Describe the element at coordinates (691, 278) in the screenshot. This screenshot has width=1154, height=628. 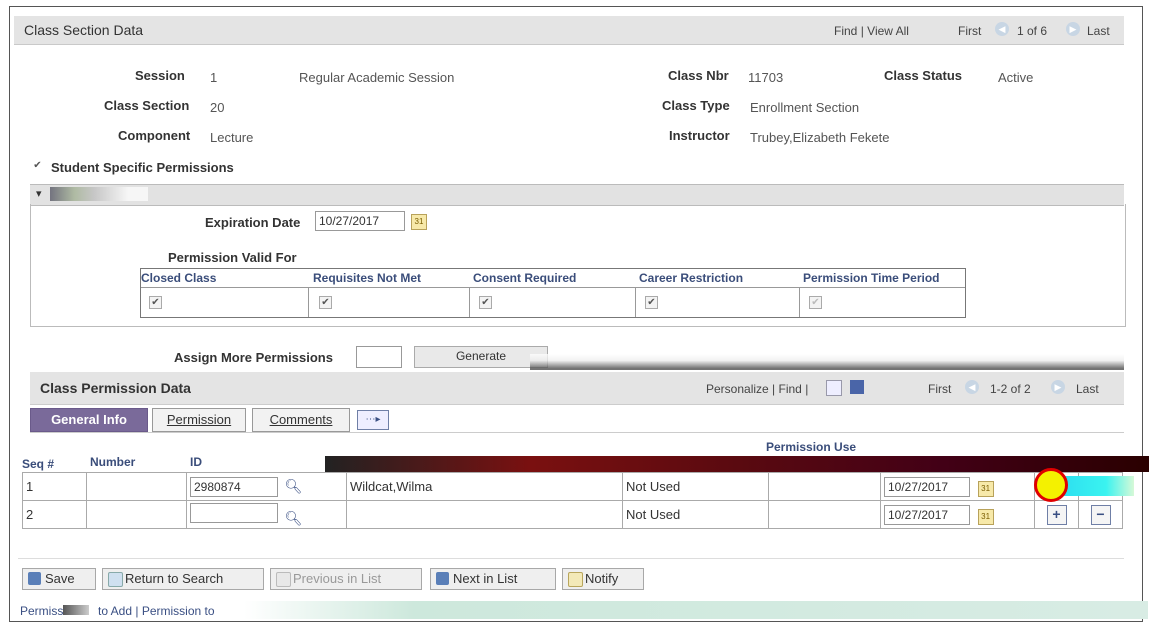
I see `col-career: Career Restriction` at that location.